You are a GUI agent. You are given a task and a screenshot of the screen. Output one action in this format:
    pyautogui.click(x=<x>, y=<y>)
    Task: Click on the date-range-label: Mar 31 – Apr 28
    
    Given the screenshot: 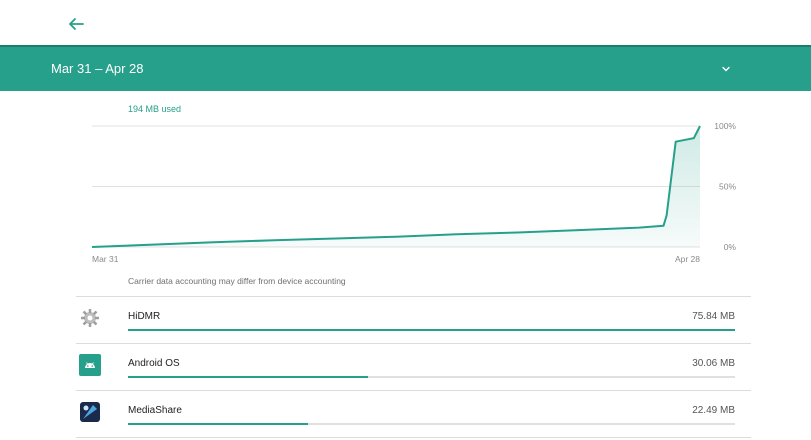 What is the action you would take?
    pyautogui.click(x=97, y=68)
    